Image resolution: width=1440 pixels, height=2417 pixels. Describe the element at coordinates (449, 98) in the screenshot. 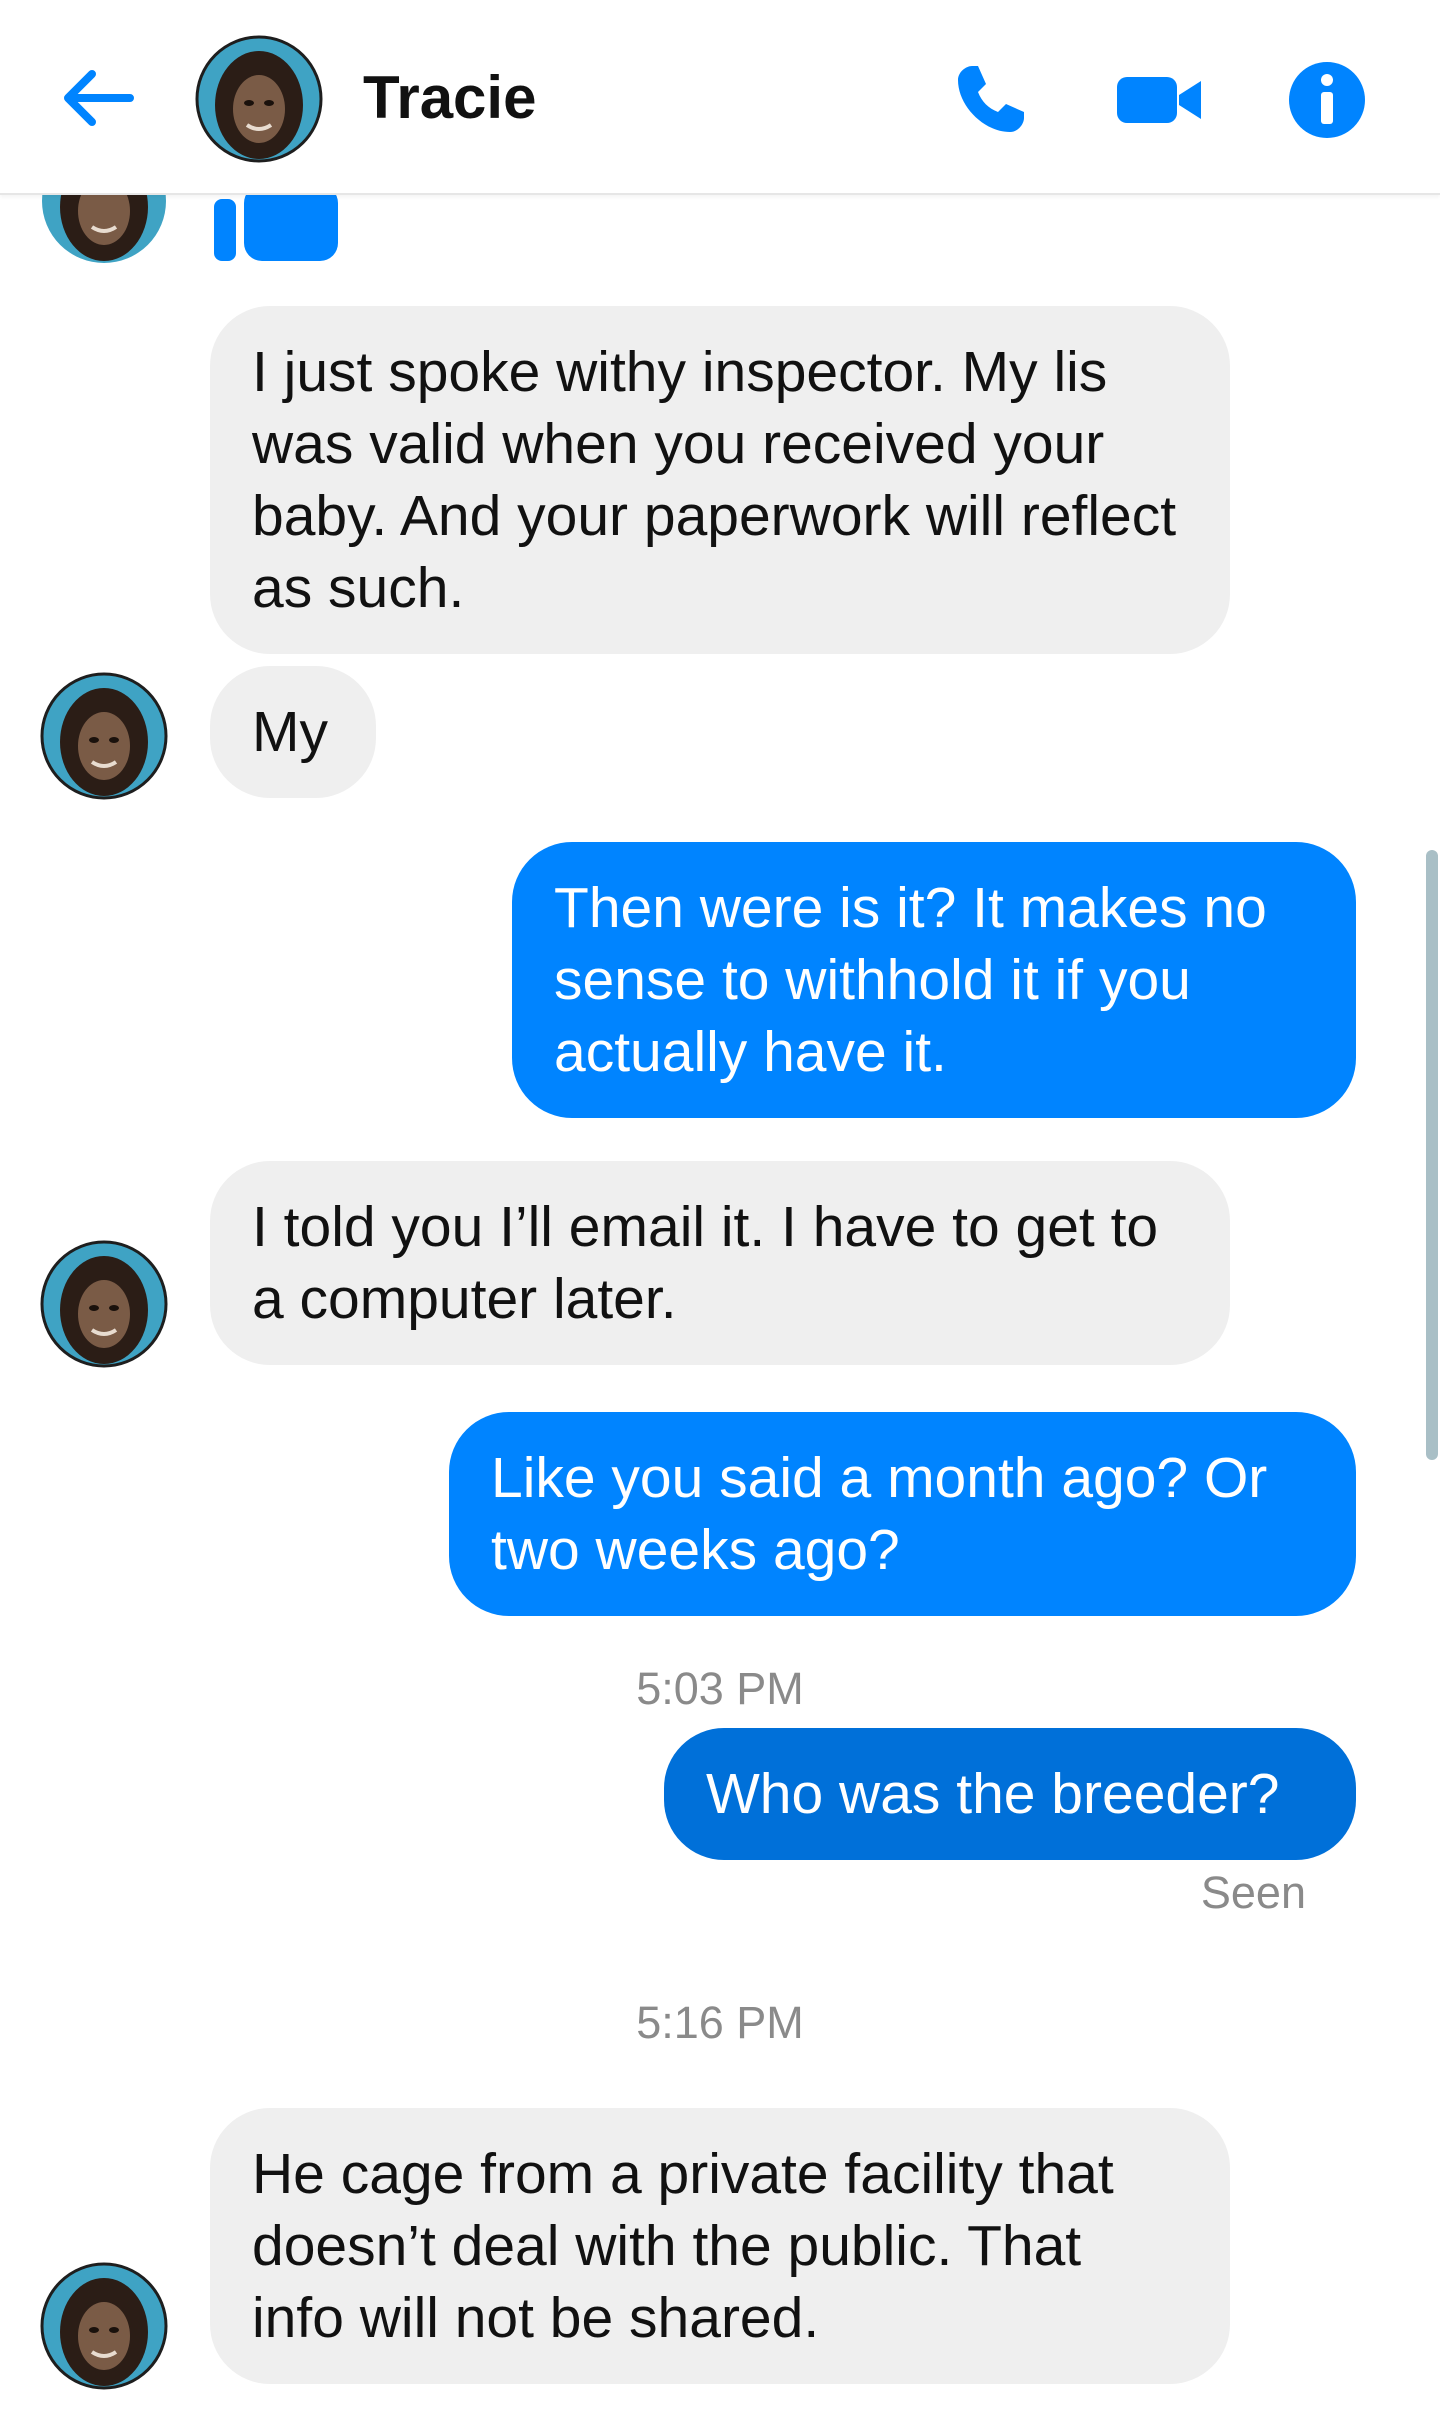

I see `contact-name: Tracie` at that location.